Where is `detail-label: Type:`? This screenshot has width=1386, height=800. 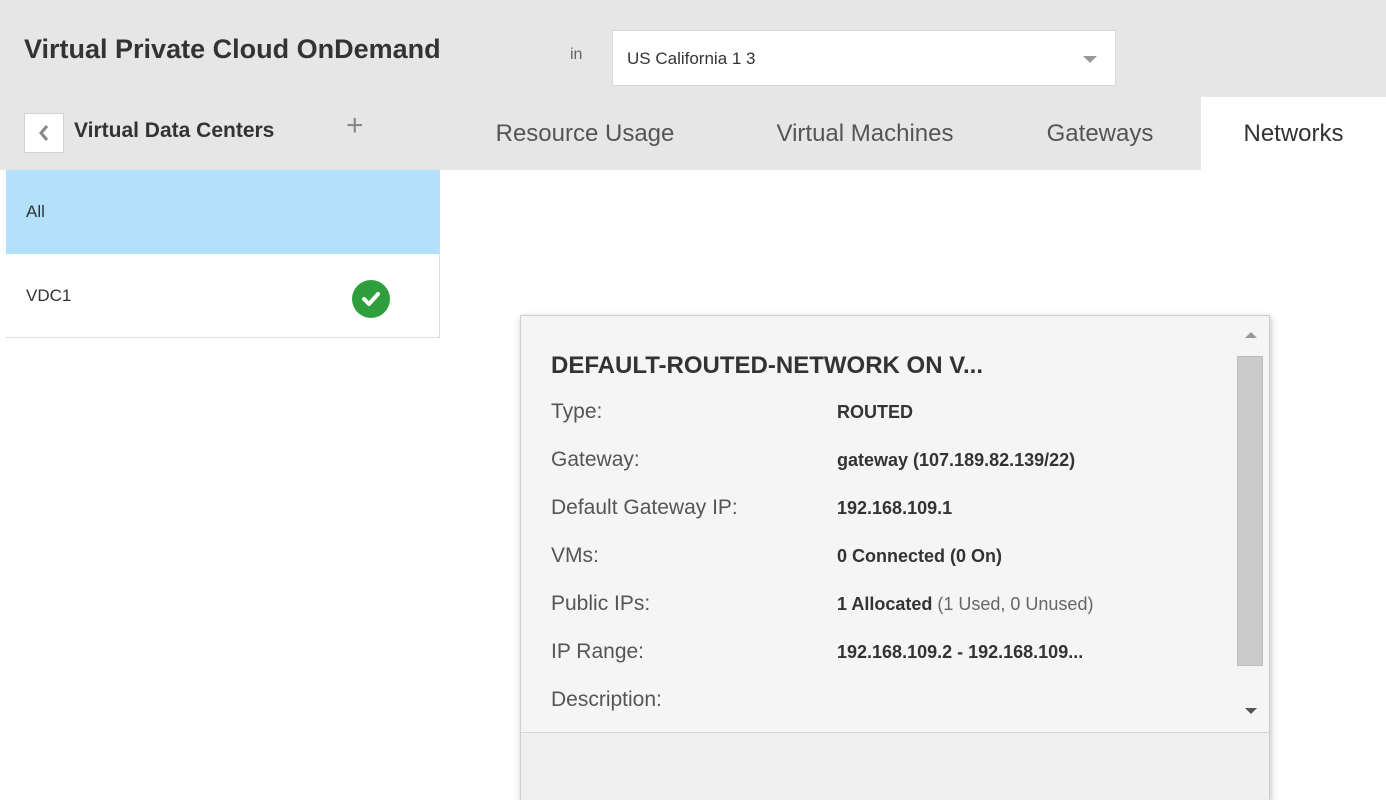
detail-label: Type: is located at coordinates (577, 411).